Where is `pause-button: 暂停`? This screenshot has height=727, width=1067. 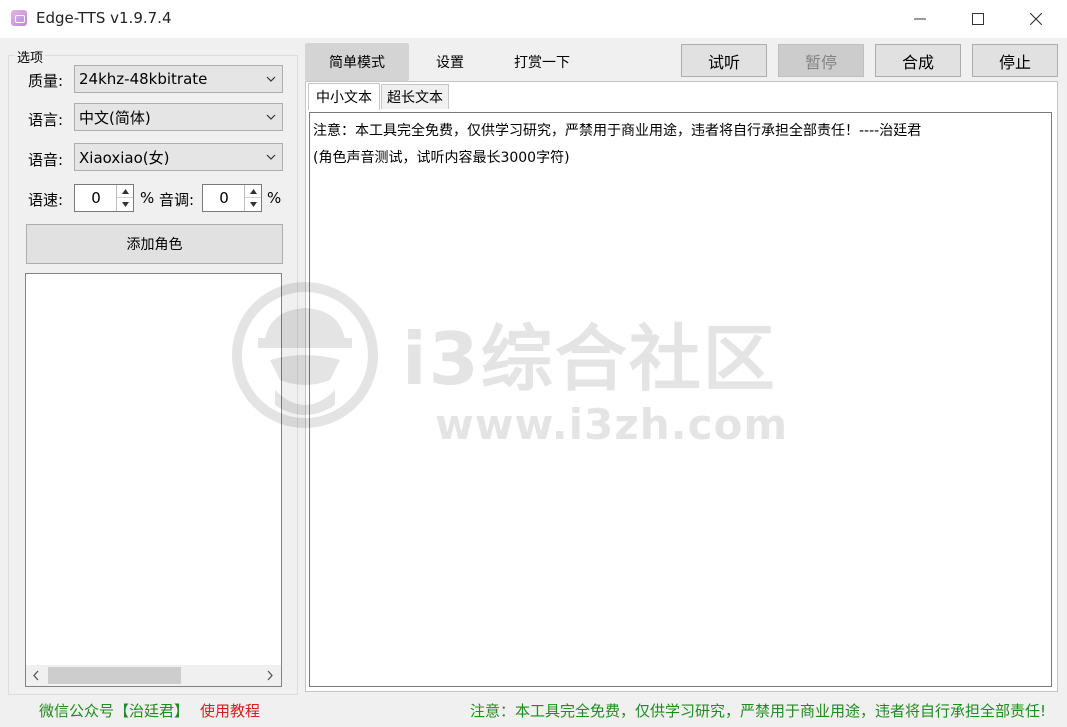
pause-button: 暂停 is located at coordinates (821, 60).